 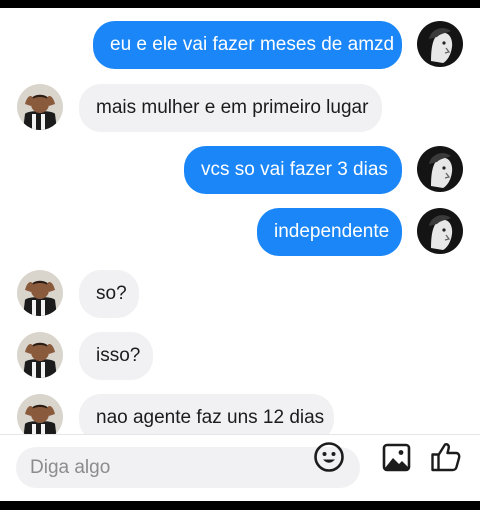 What do you see at coordinates (396, 457) in the screenshot?
I see `image-icon` at bounding box center [396, 457].